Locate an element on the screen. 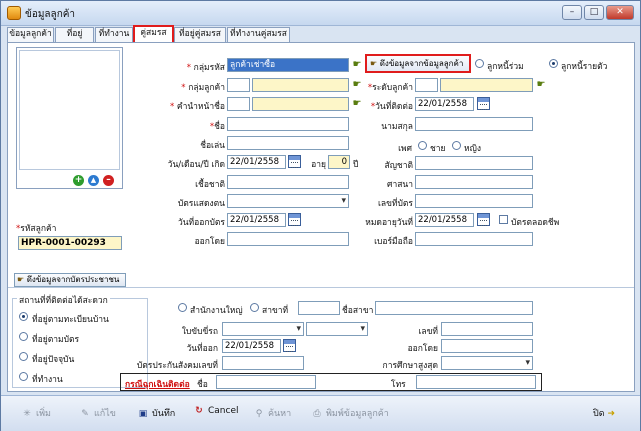  prefix-label: * คำนำหน้าชื่อ is located at coordinates (197, 107).